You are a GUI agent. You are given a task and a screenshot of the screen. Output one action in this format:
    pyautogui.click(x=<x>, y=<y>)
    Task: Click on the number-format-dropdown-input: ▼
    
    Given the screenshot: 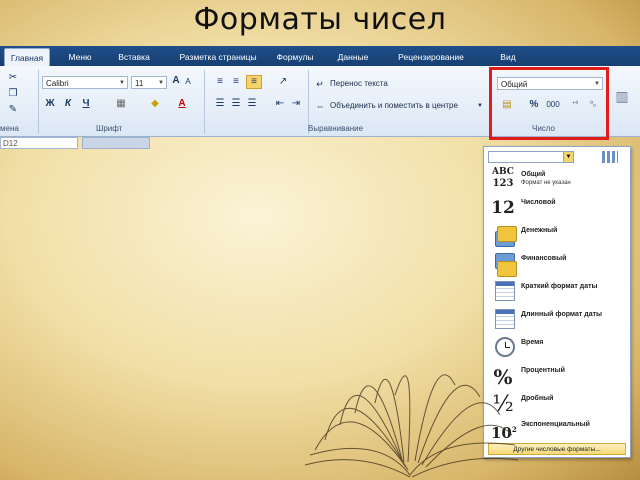 What is the action you would take?
    pyautogui.click(x=531, y=157)
    